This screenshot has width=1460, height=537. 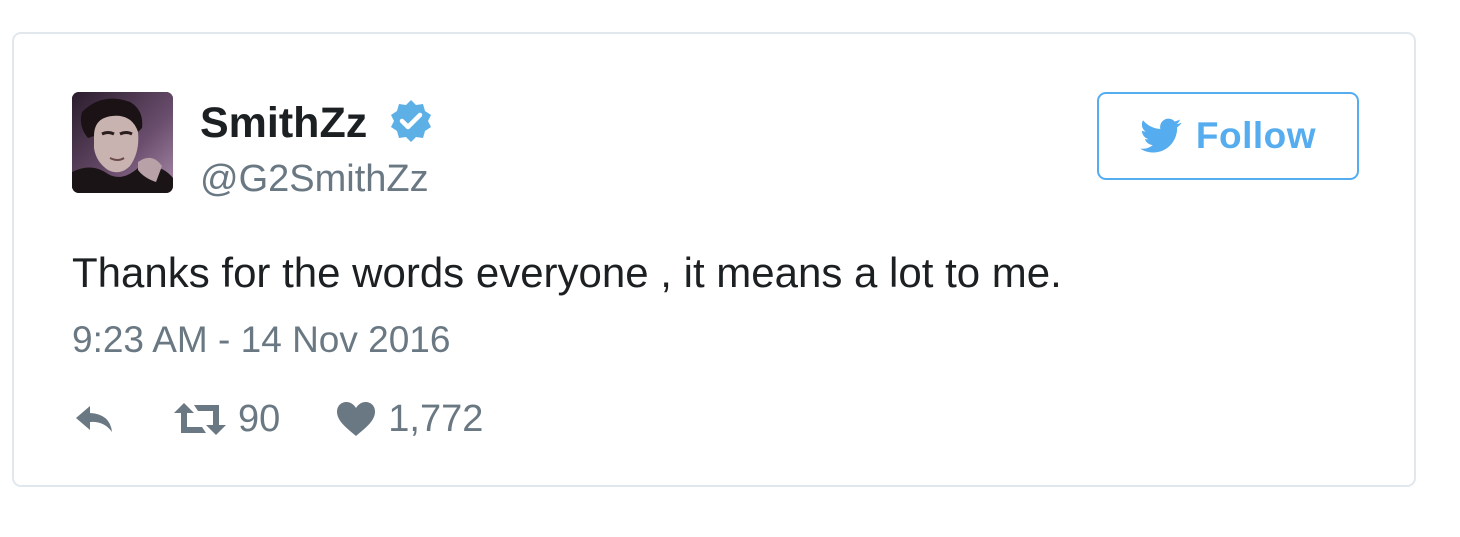 I want to click on verified-badge-icon, so click(x=411, y=121).